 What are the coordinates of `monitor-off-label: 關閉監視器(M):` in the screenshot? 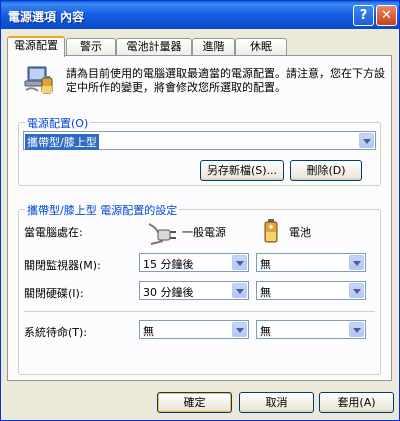 It's located at (62, 265).